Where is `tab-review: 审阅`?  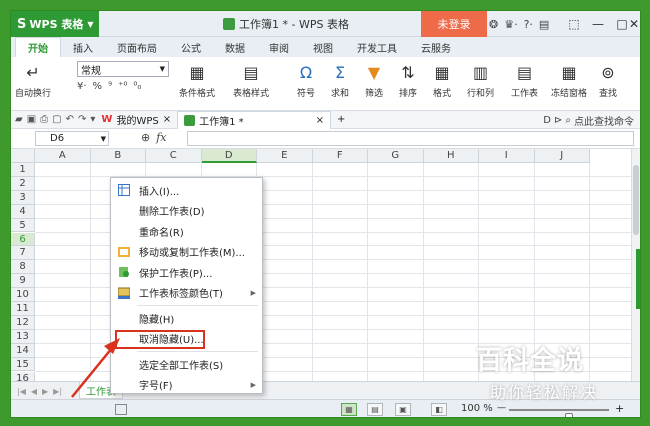 tab-review: 审阅 is located at coordinates (279, 47).